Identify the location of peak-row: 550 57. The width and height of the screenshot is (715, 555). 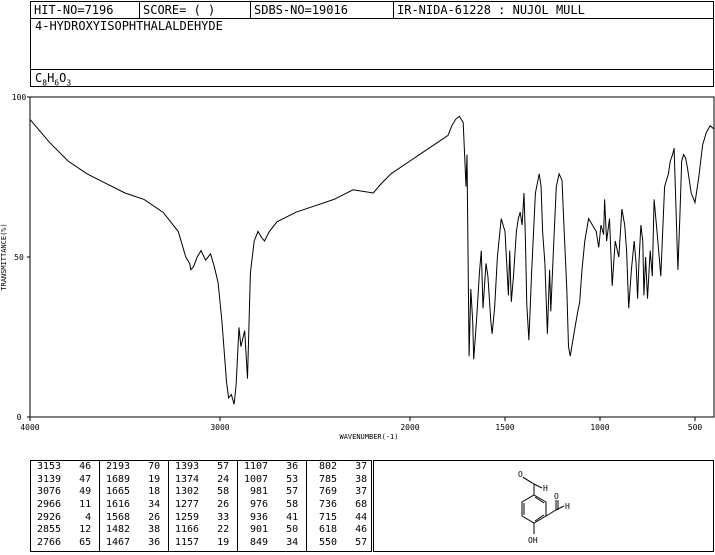
(340, 543).